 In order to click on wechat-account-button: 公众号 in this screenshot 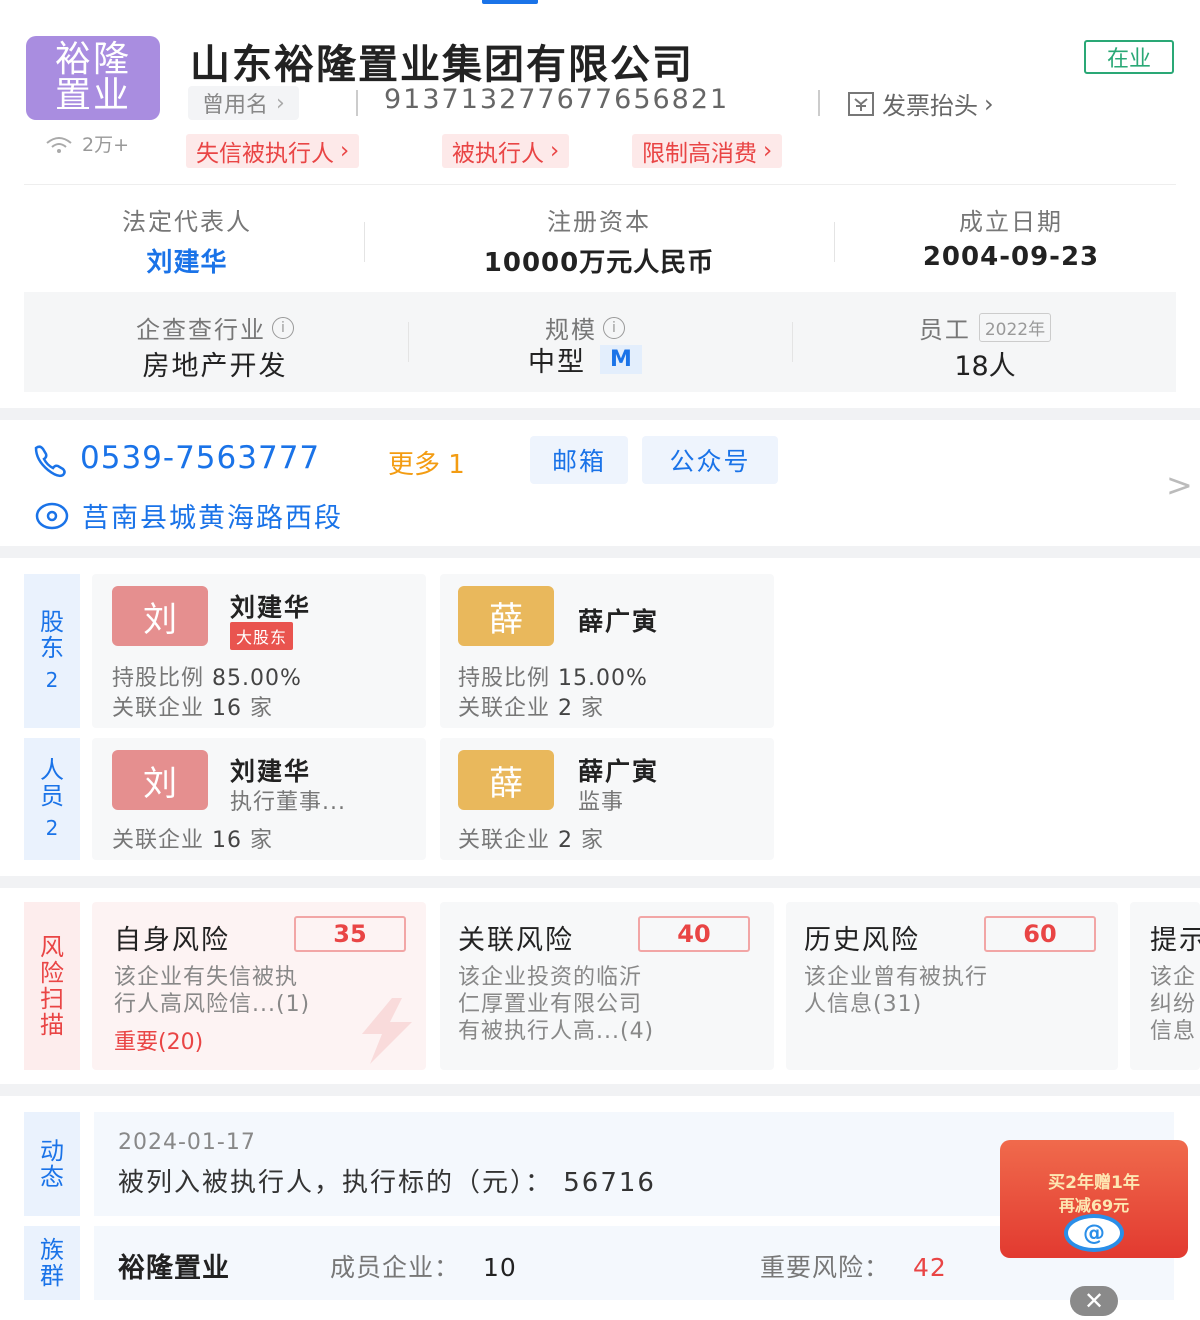, I will do `click(710, 460)`.